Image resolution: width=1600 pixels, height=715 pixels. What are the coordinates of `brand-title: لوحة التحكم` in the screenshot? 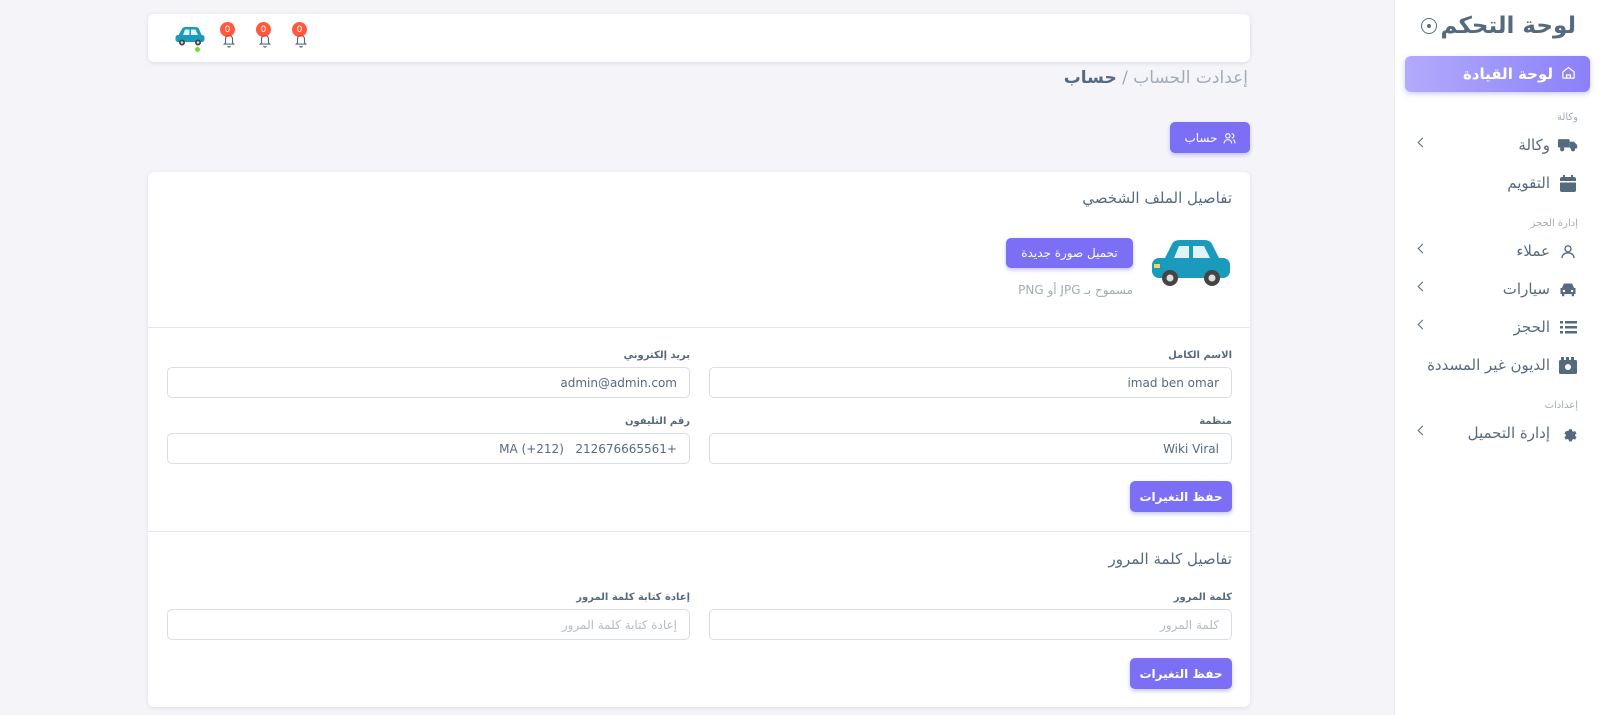 It's located at (1508, 26).